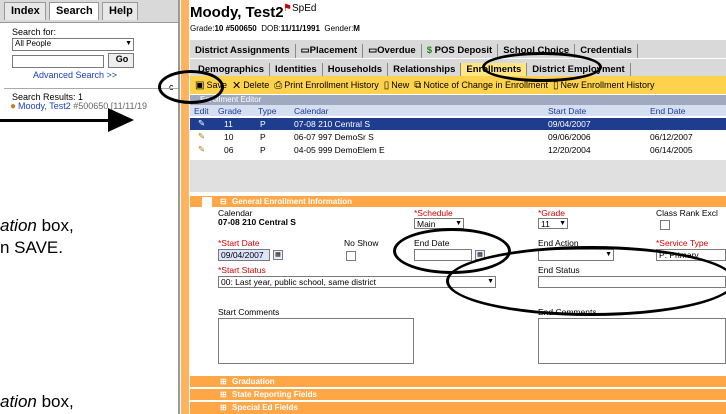  Describe the element at coordinates (330, 51) in the screenshot. I see `tab-placement: ▭Placement` at that location.